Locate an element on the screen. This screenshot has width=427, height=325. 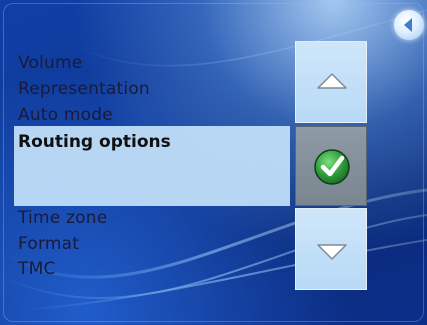
menu-item-routing-options: Routing options is located at coordinates (94, 142).